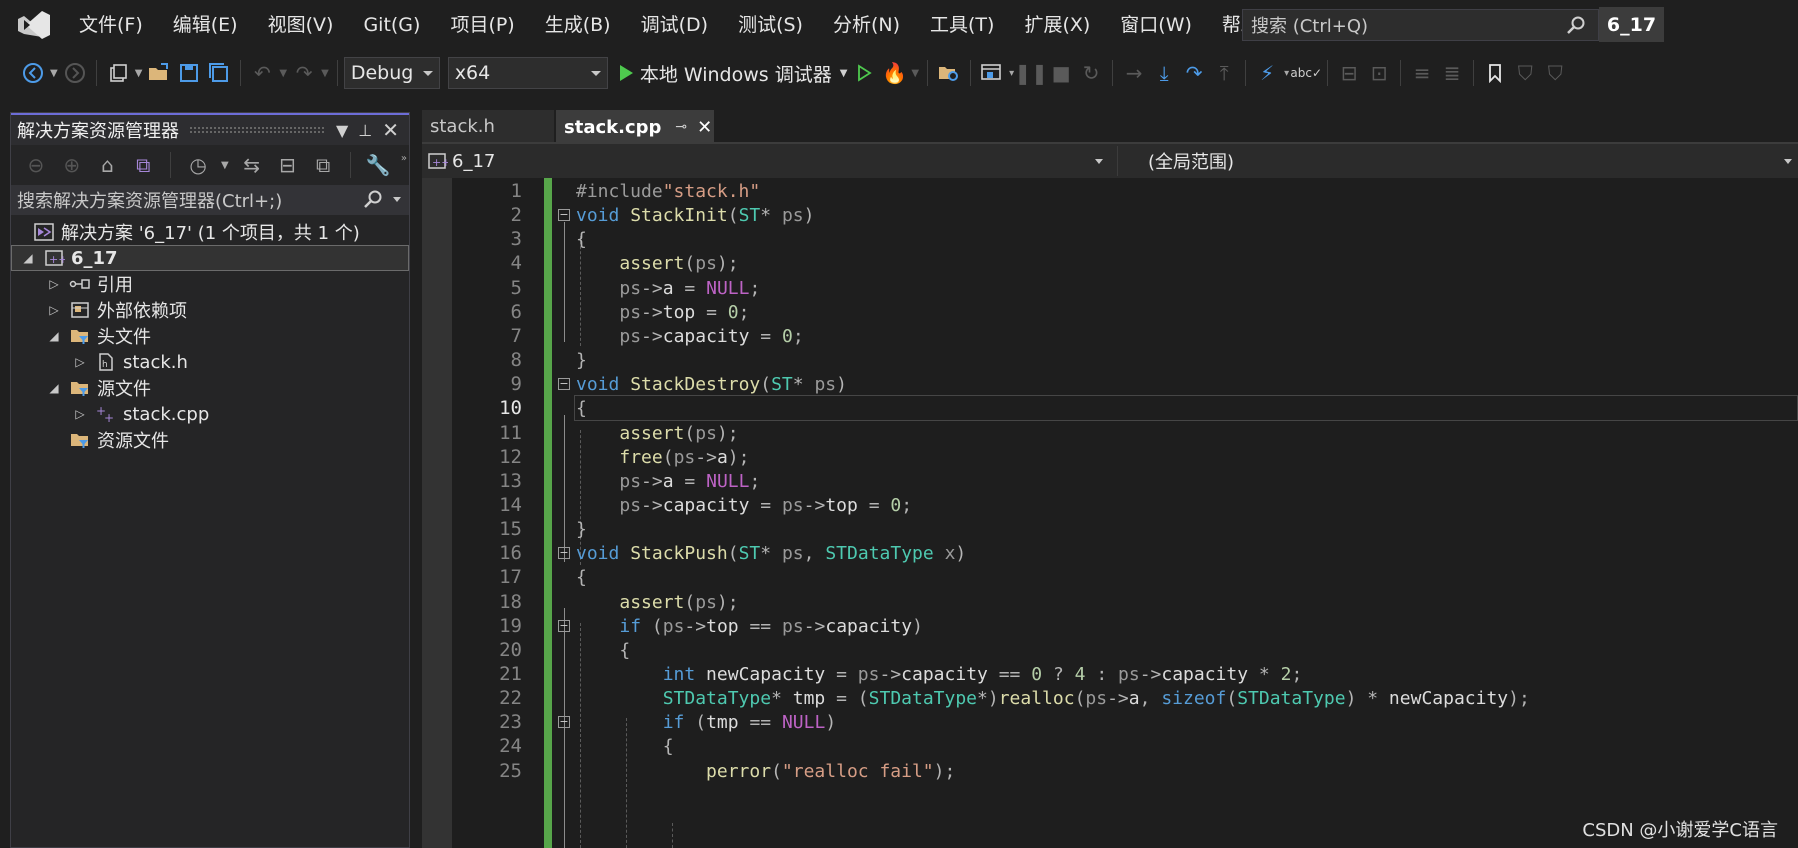 Image resolution: width=1798 pixels, height=848 pixels. I want to click on pending-changes-filter-icon: ◷, so click(198, 165).